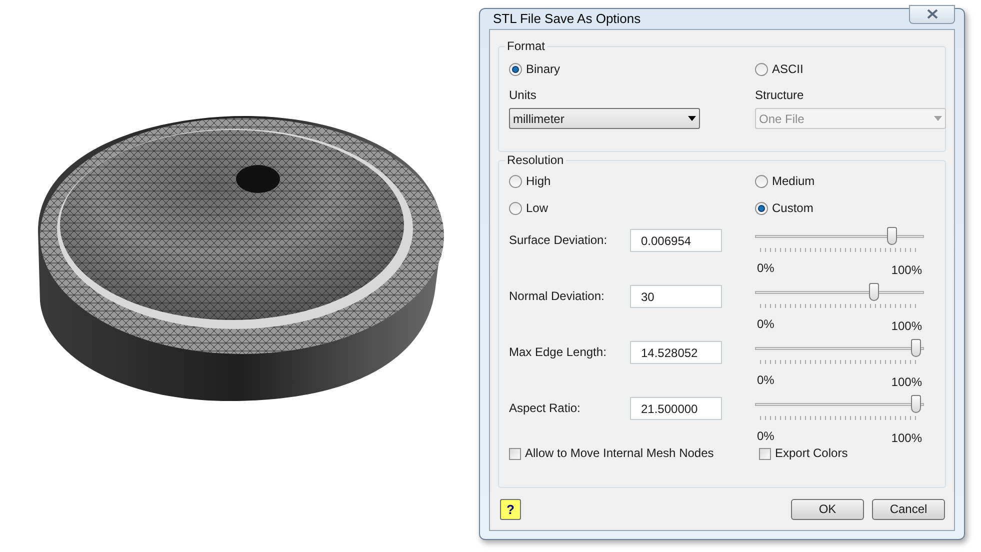  What do you see at coordinates (676, 240) in the screenshot?
I see `value-input: 0.006954` at bounding box center [676, 240].